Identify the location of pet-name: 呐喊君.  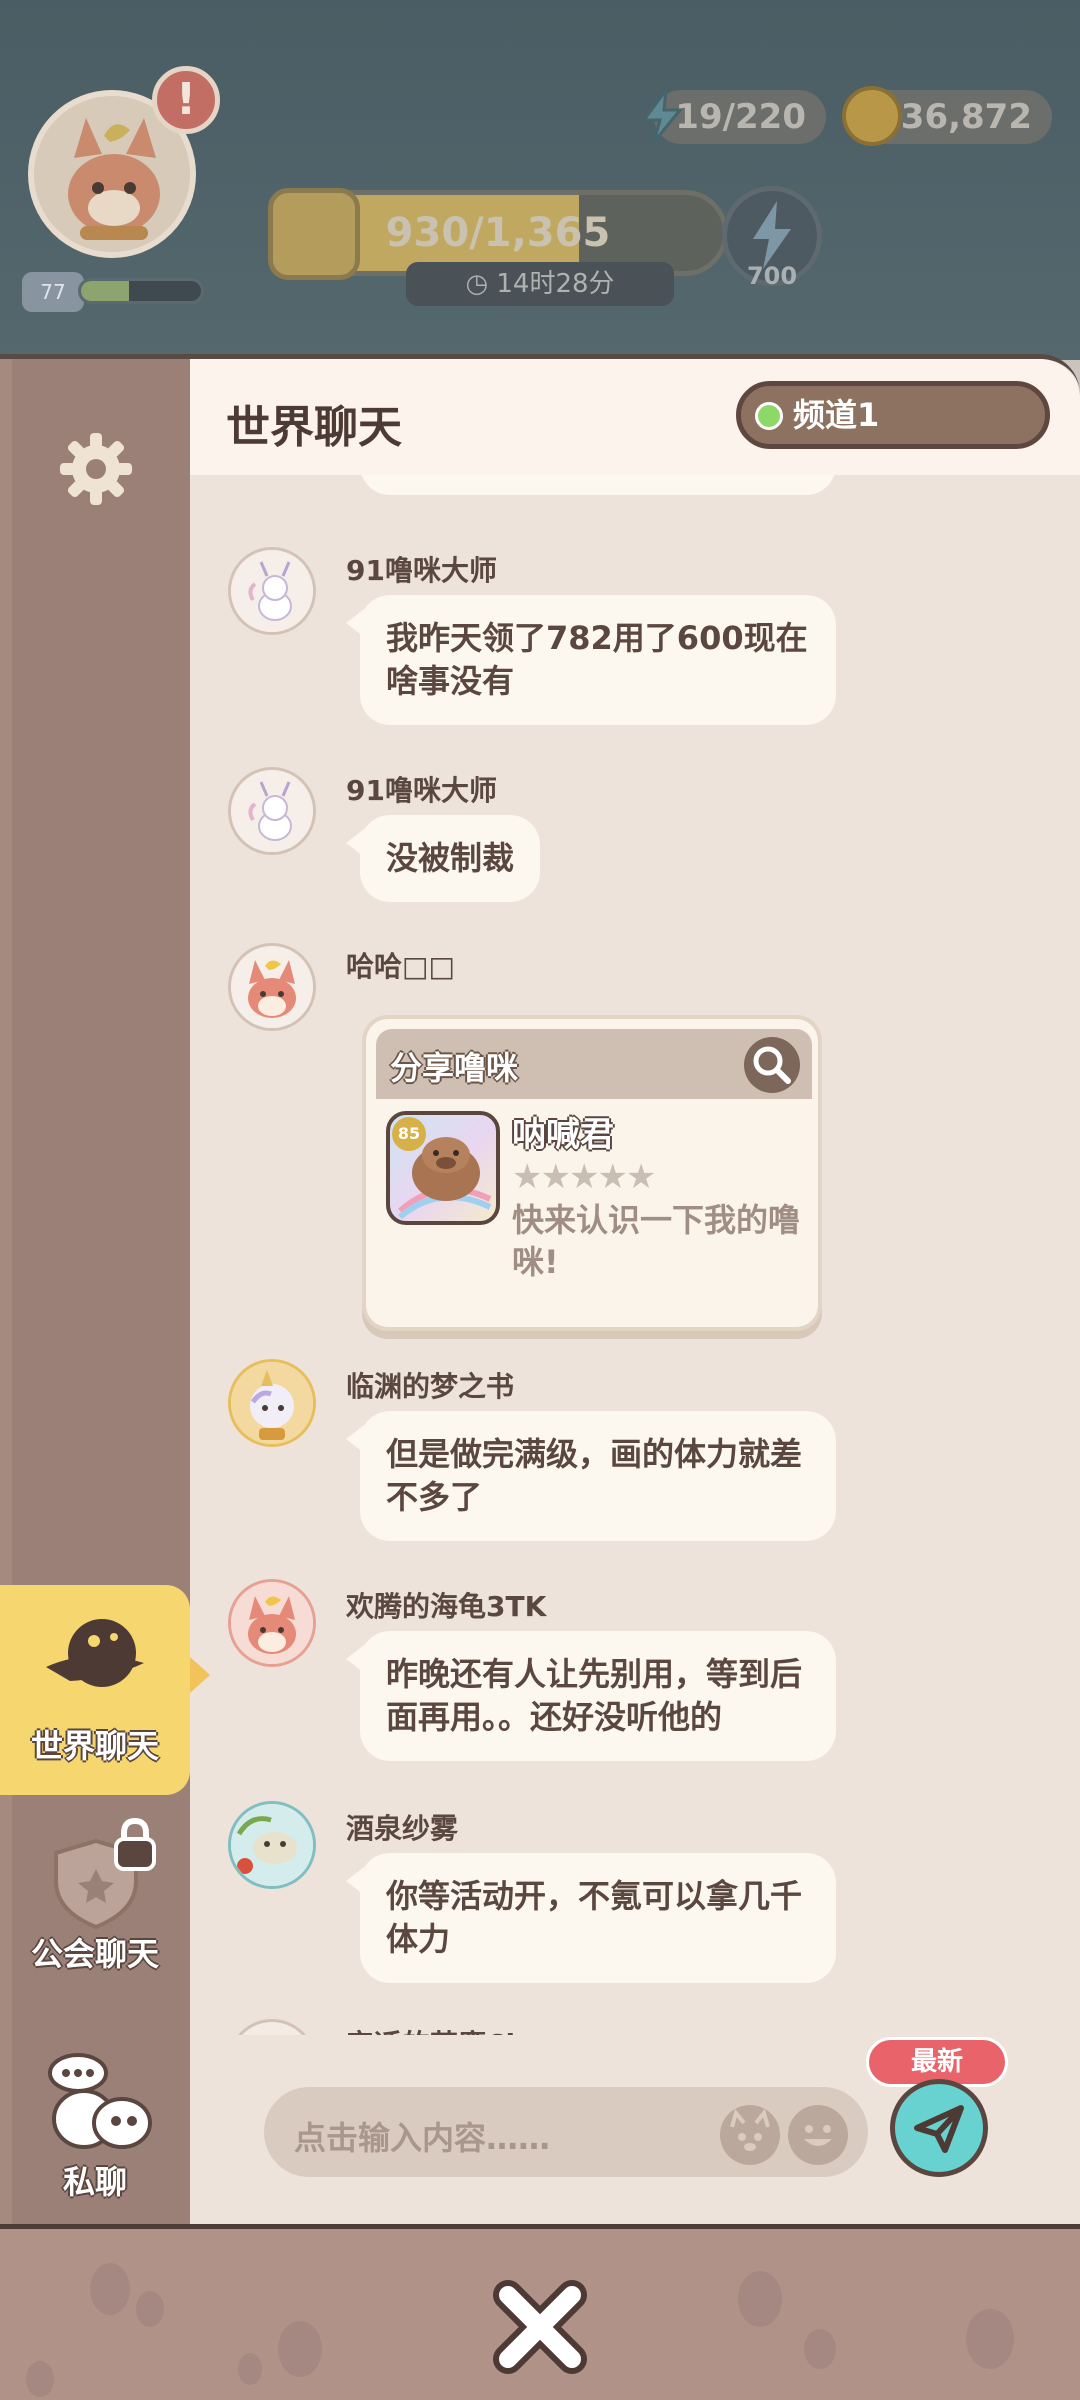
(563, 1135).